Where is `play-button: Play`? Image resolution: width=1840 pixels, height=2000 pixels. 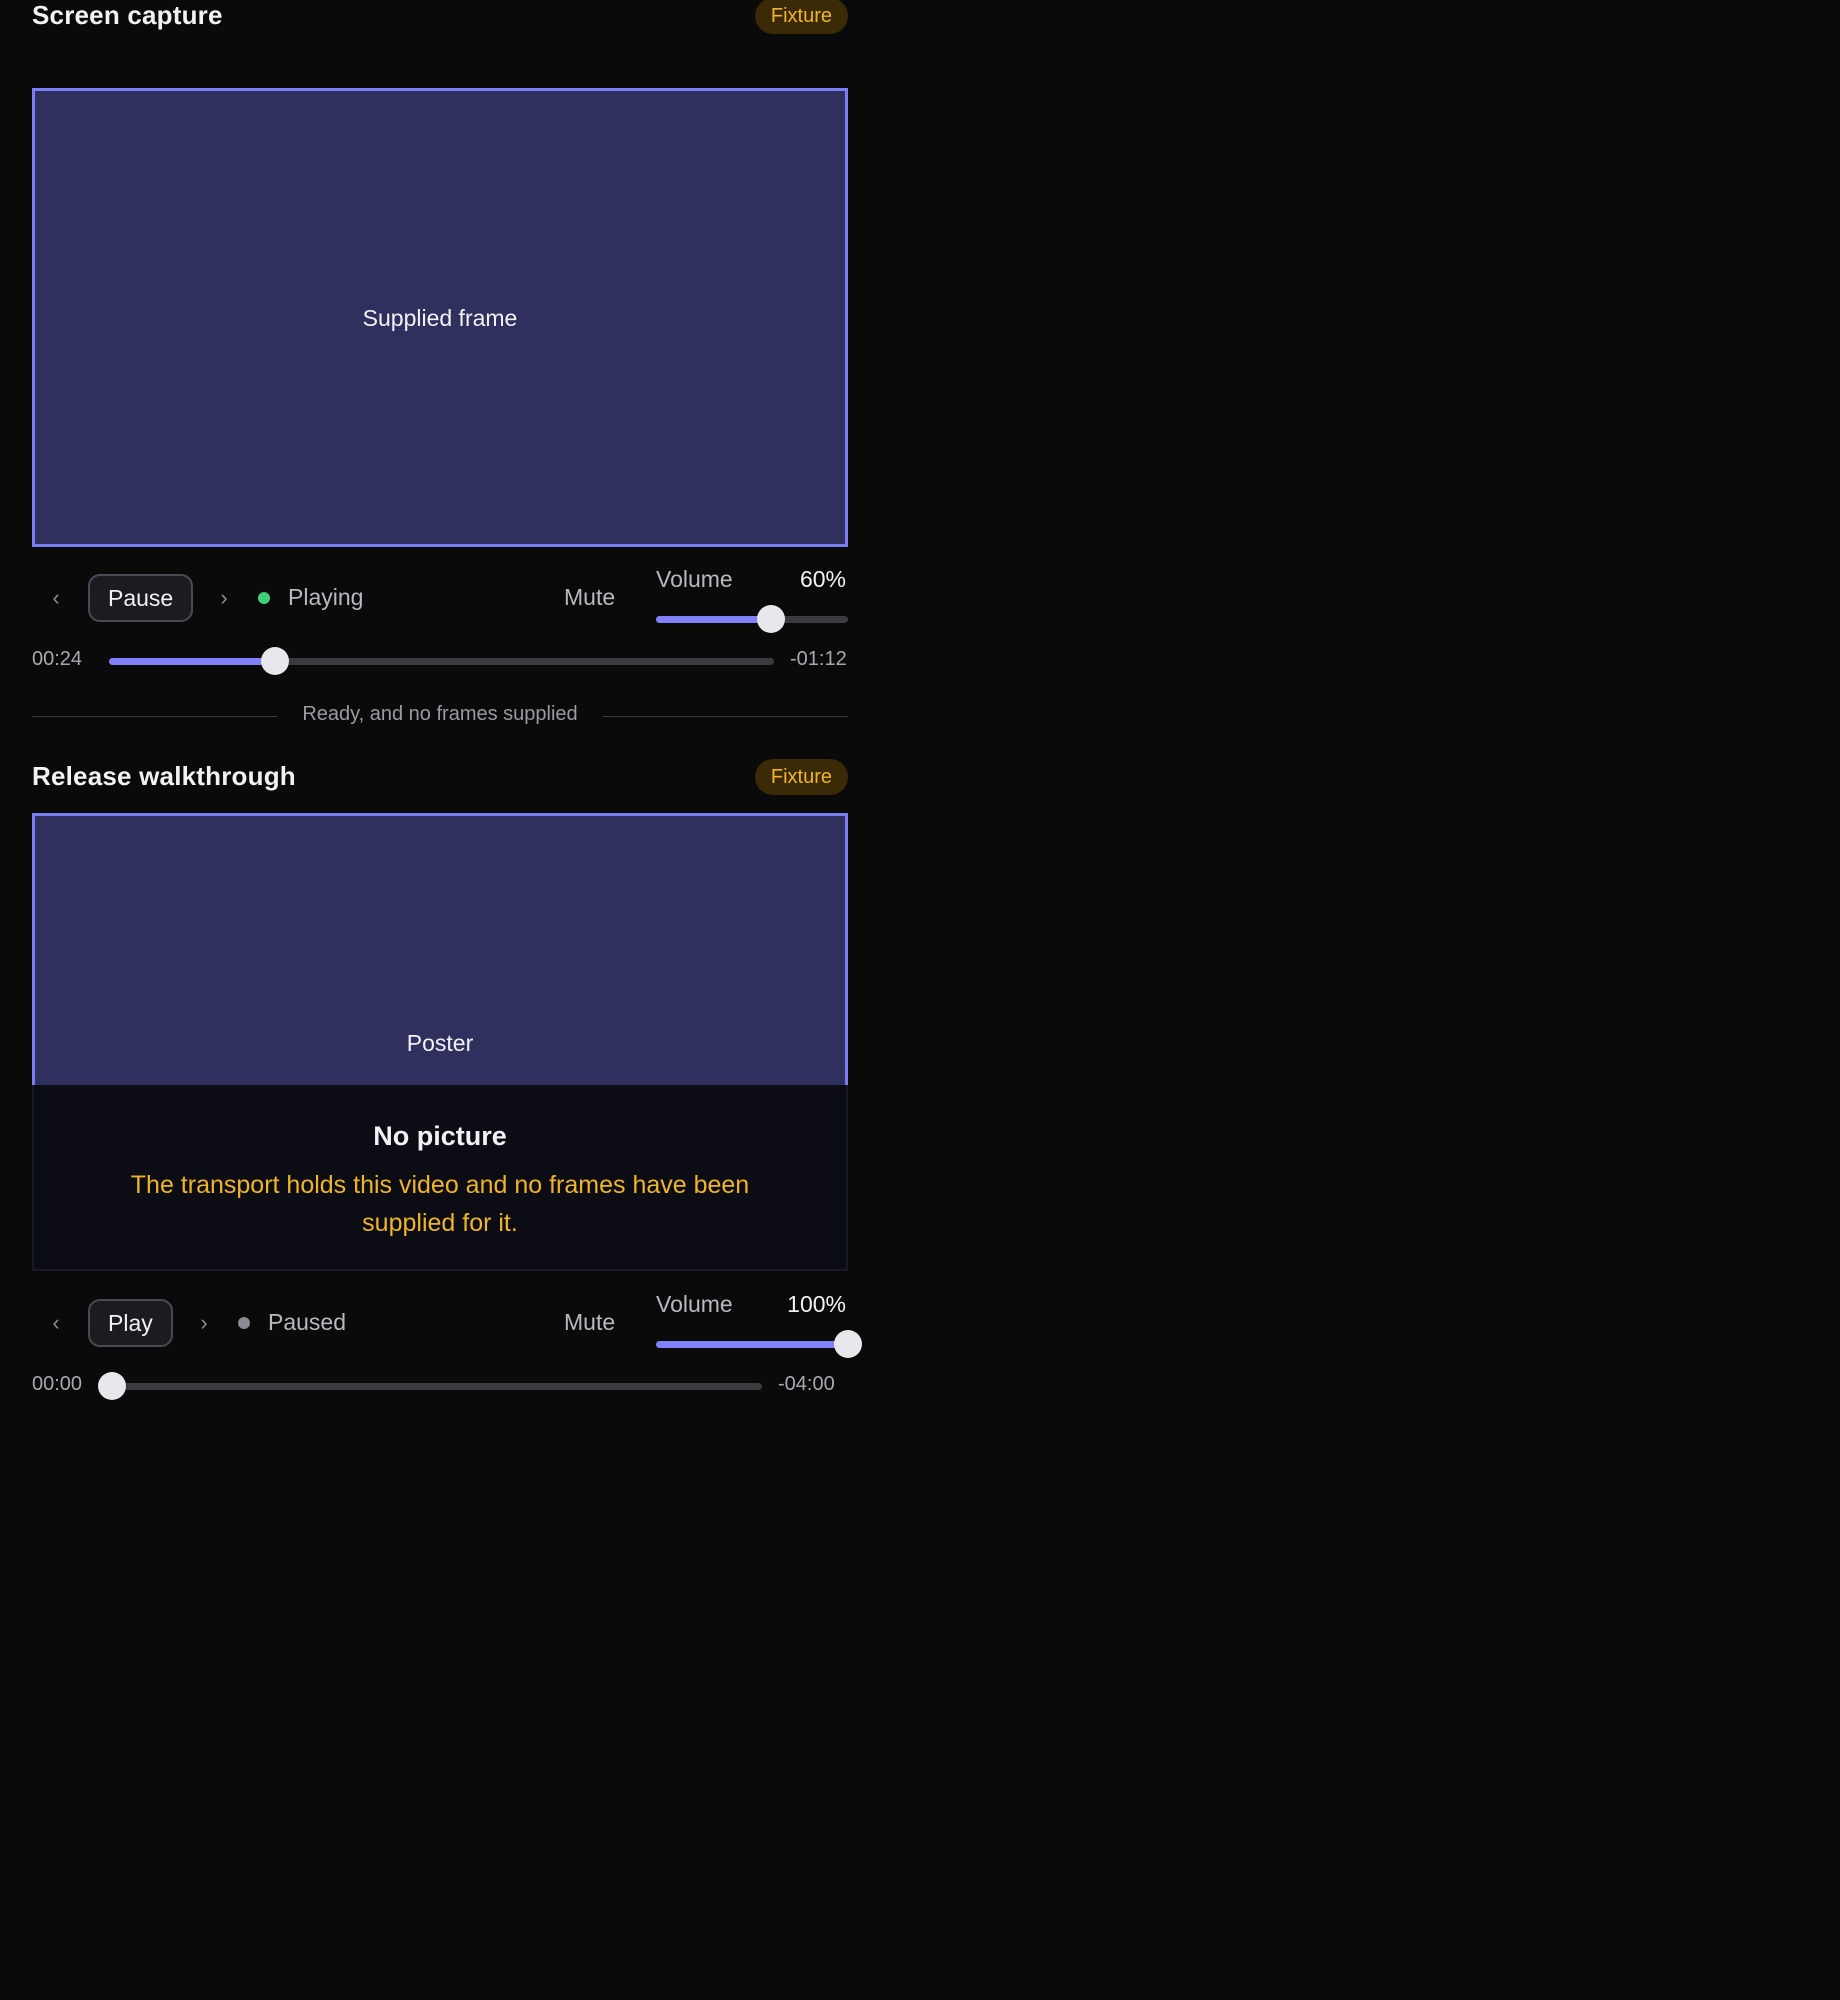 play-button: Play is located at coordinates (130, 1323).